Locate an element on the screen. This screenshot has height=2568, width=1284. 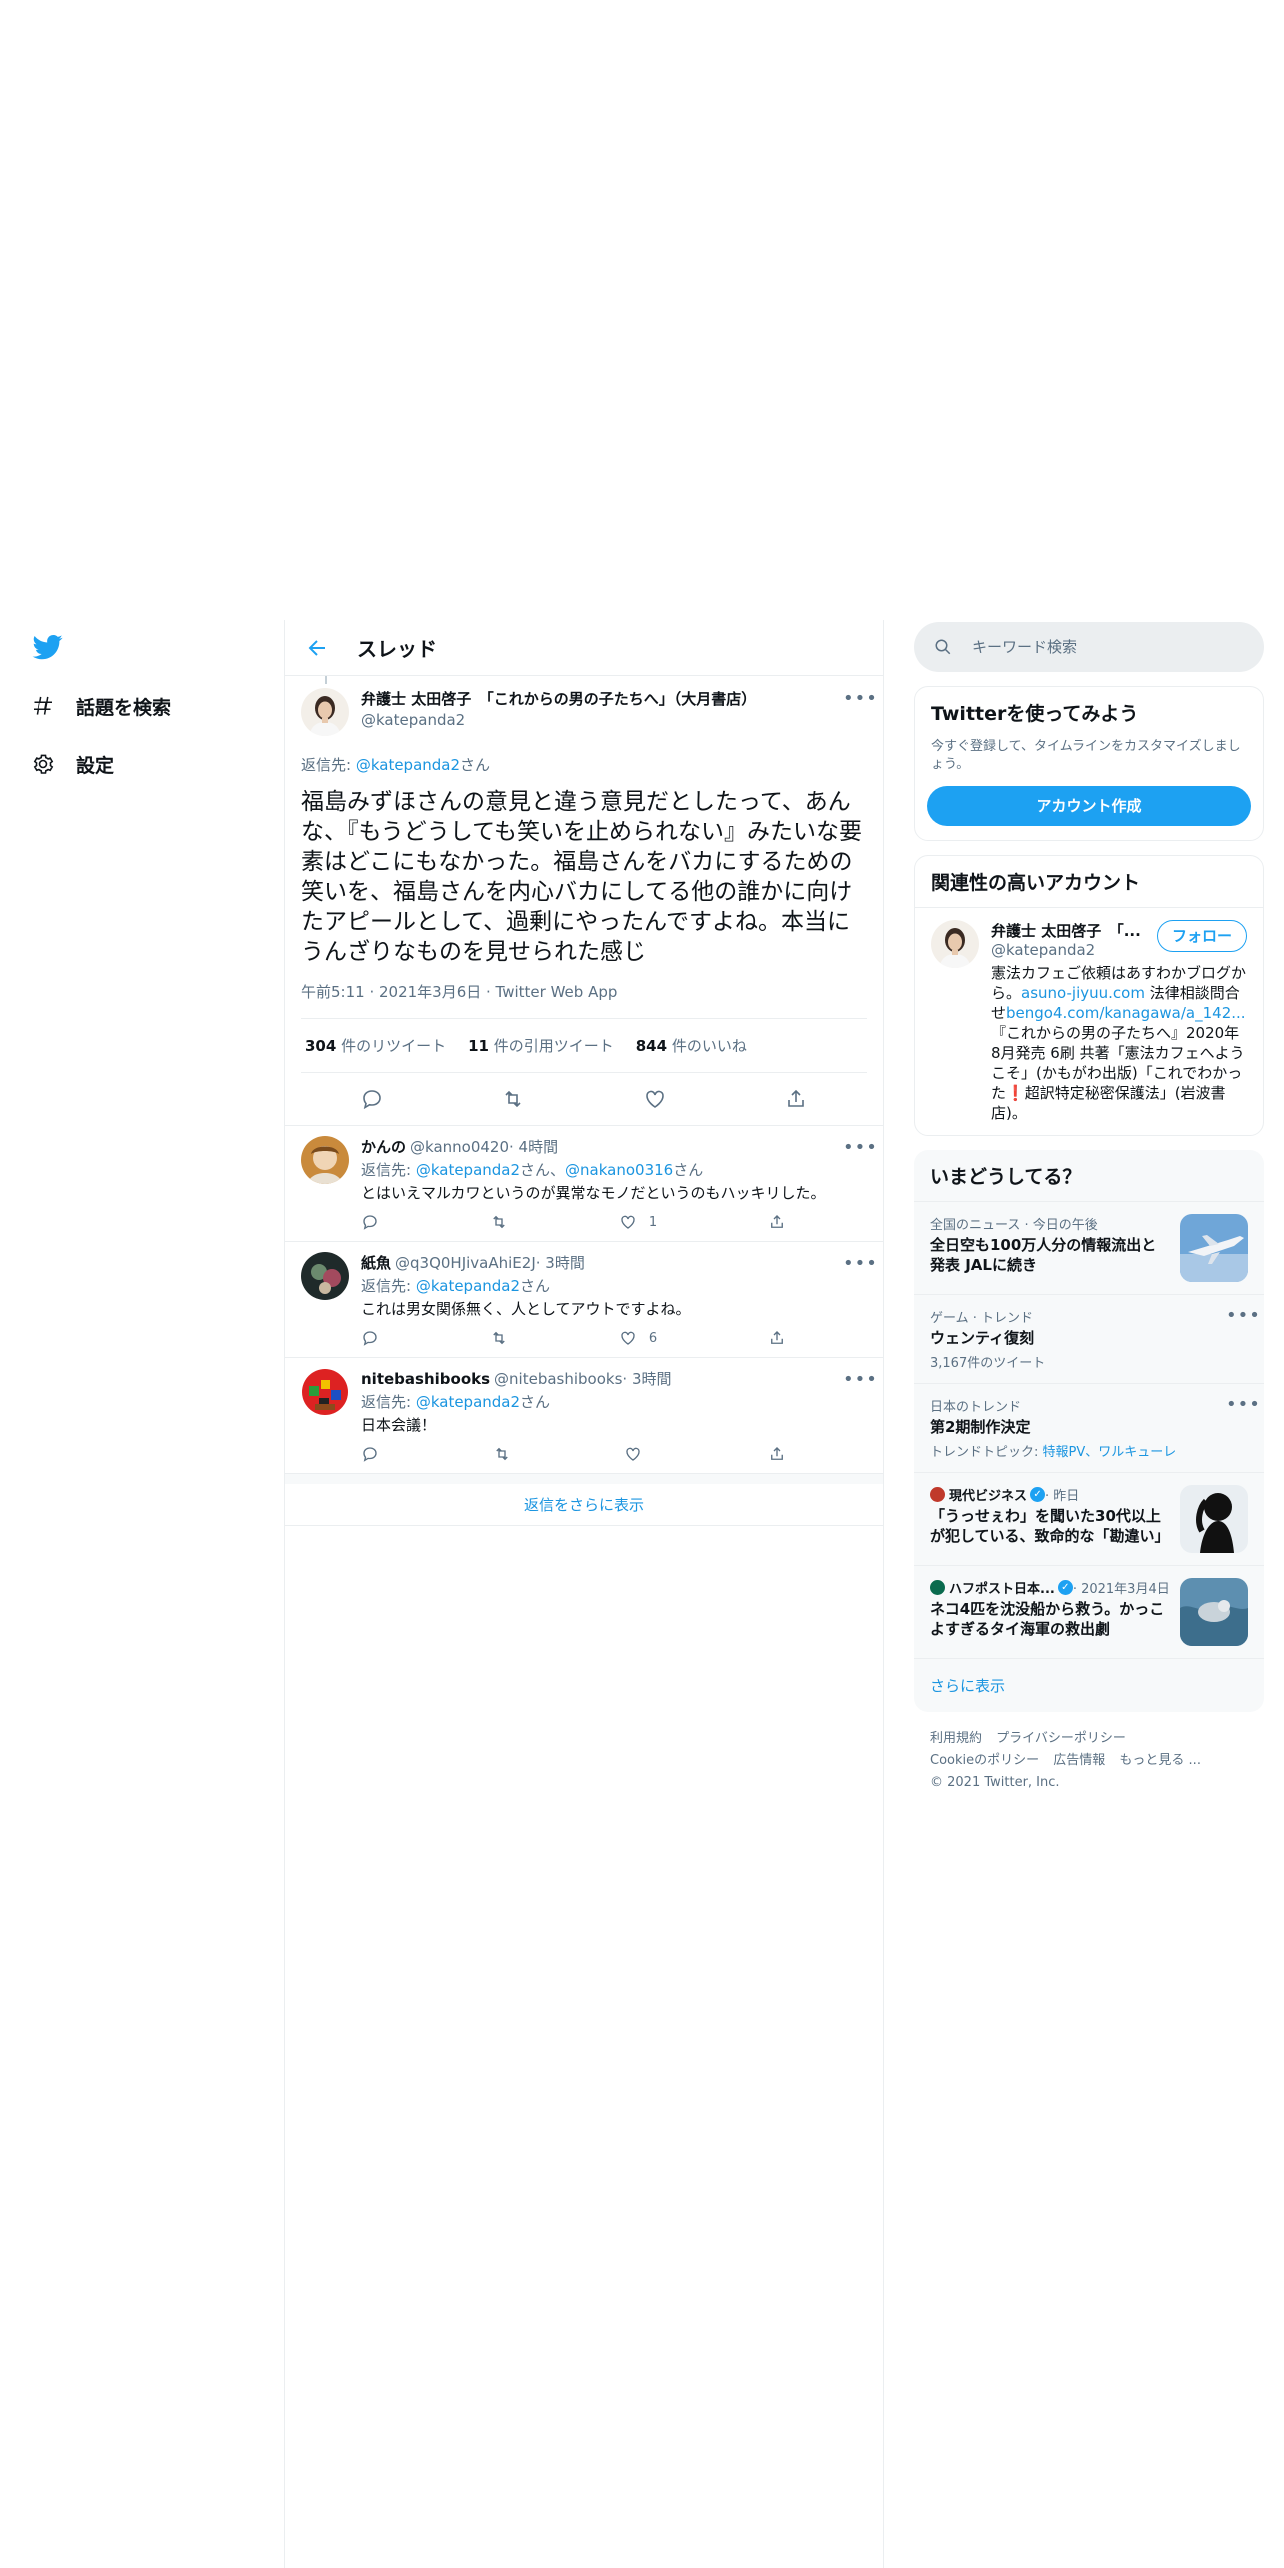
footer-link-cookies: Cookieのポリシー is located at coordinates (984, 1760).